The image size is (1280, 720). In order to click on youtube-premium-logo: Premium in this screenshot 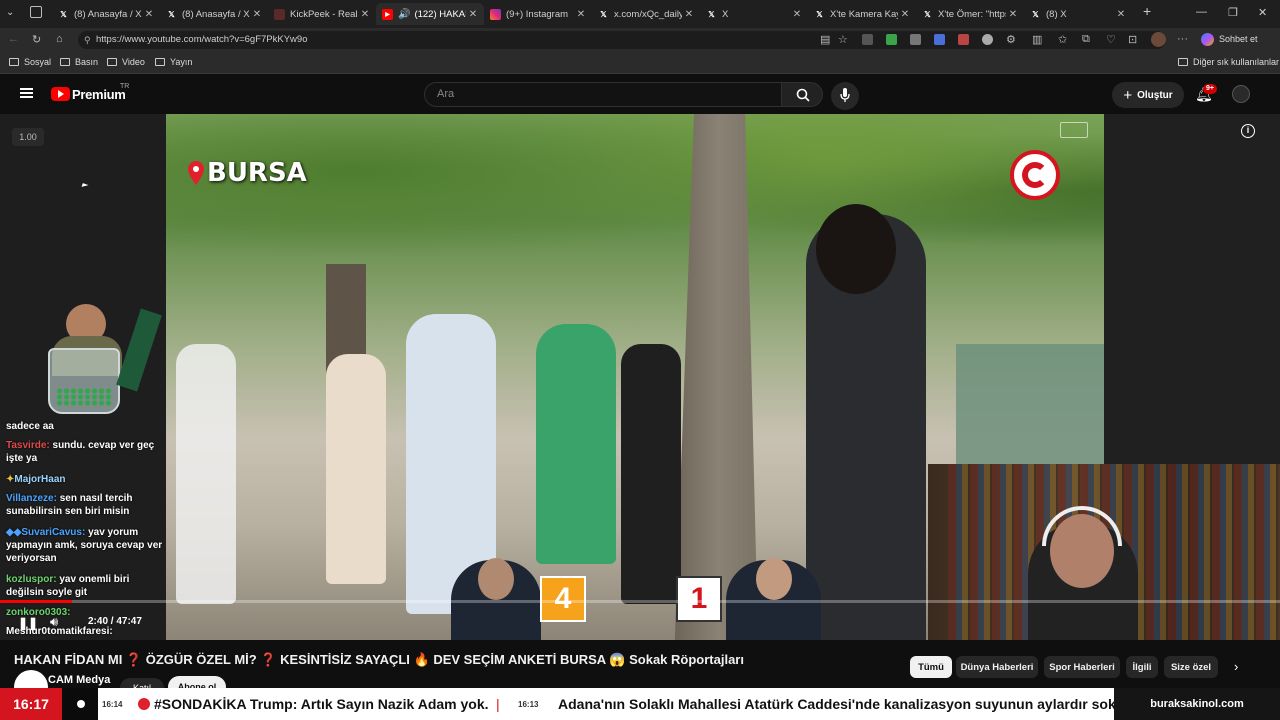, I will do `click(99, 94)`.